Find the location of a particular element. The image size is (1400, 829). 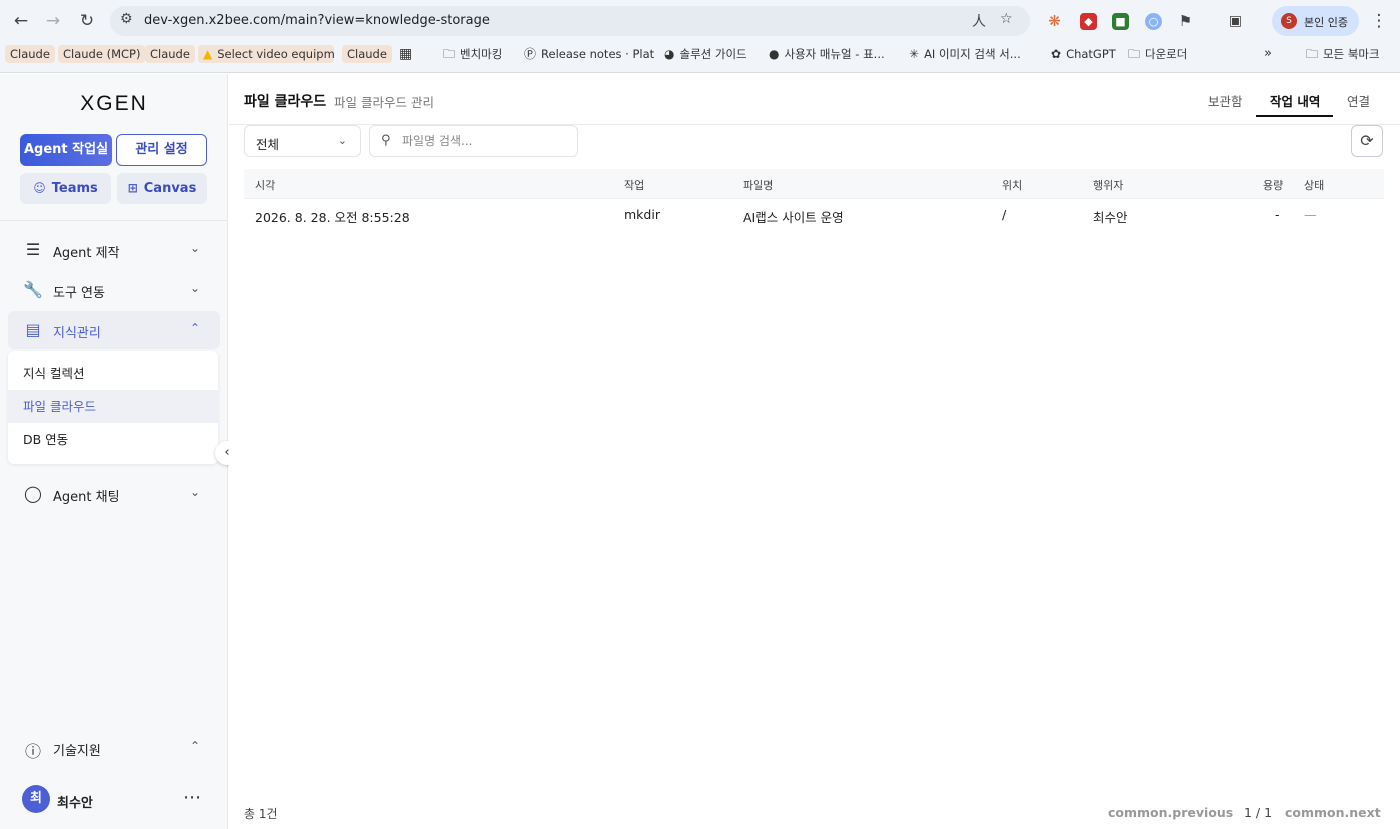

refresh-button: ⟳ is located at coordinates (1367, 141).